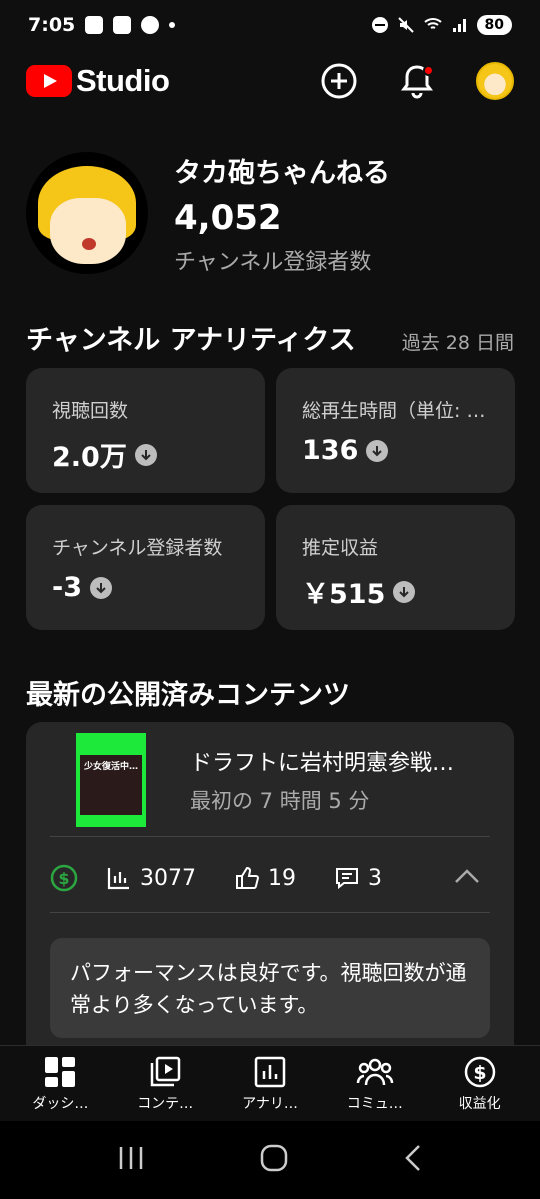 This screenshot has height=1199, width=540. What do you see at coordinates (123, 80) in the screenshot?
I see `app-title: Studio` at bounding box center [123, 80].